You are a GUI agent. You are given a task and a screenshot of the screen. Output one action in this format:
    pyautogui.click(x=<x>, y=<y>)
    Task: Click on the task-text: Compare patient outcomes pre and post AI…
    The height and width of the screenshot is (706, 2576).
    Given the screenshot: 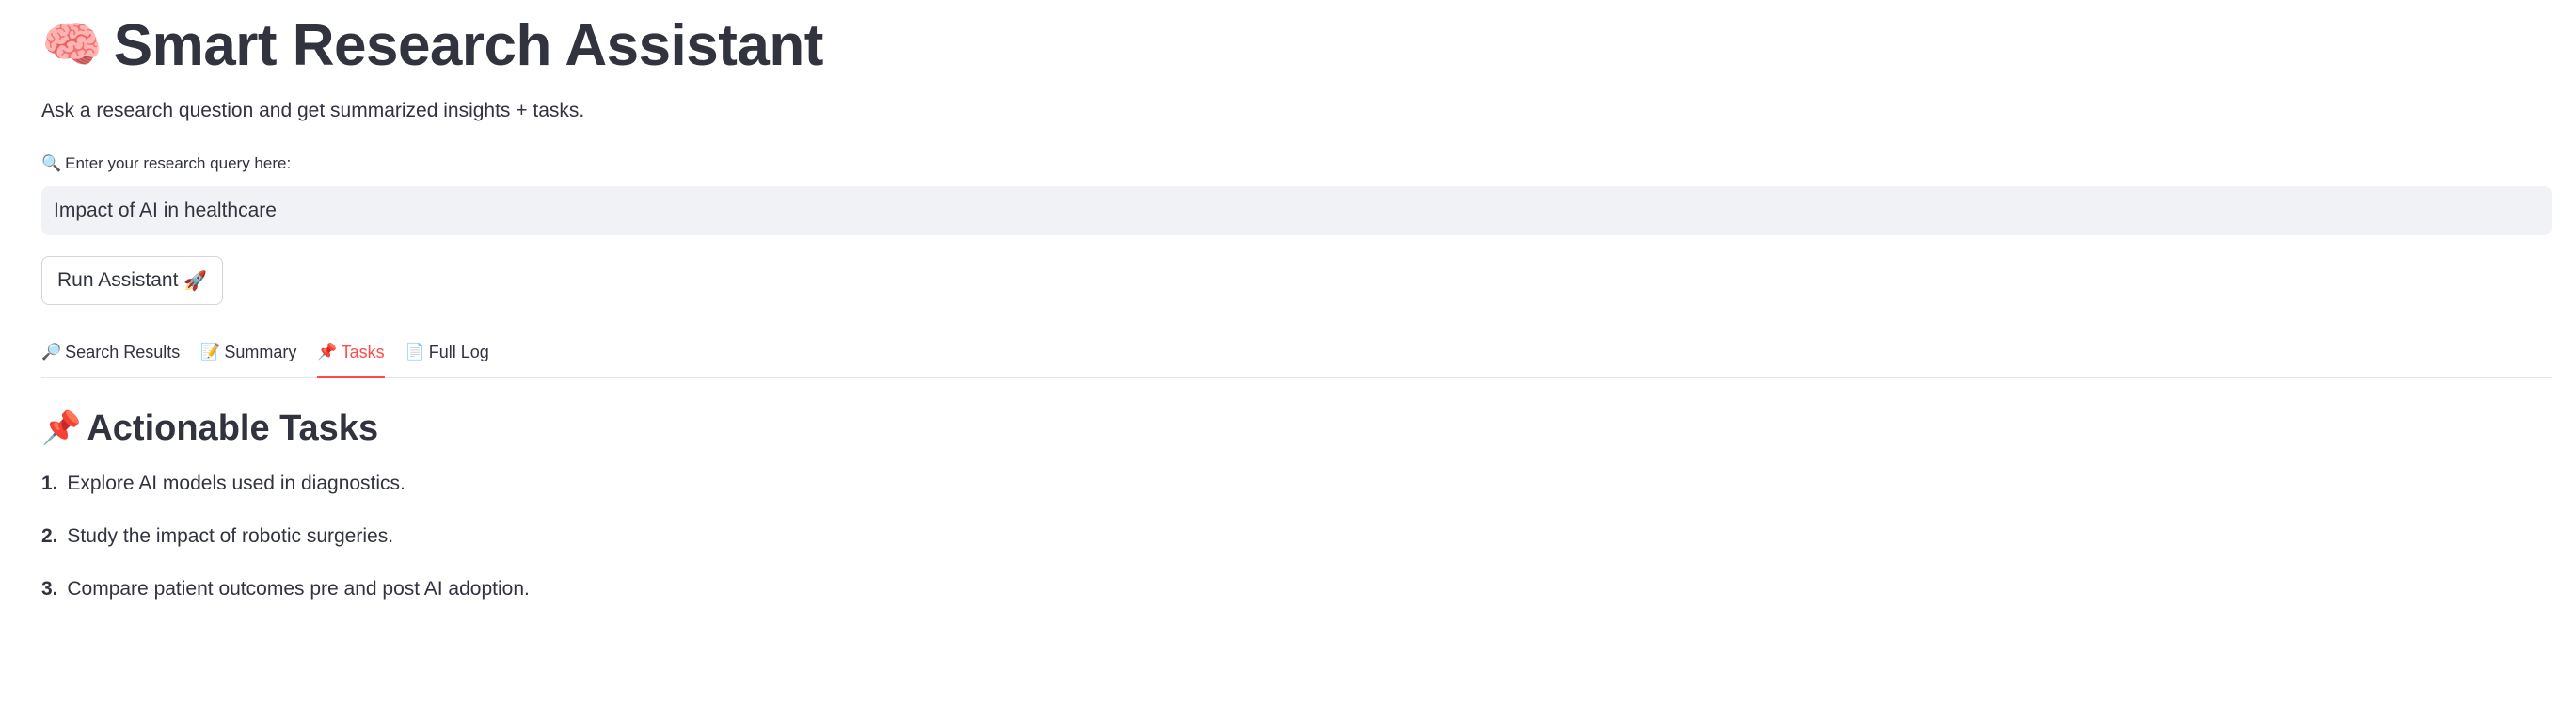 What is the action you would take?
    pyautogui.click(x=298, y=589)
    